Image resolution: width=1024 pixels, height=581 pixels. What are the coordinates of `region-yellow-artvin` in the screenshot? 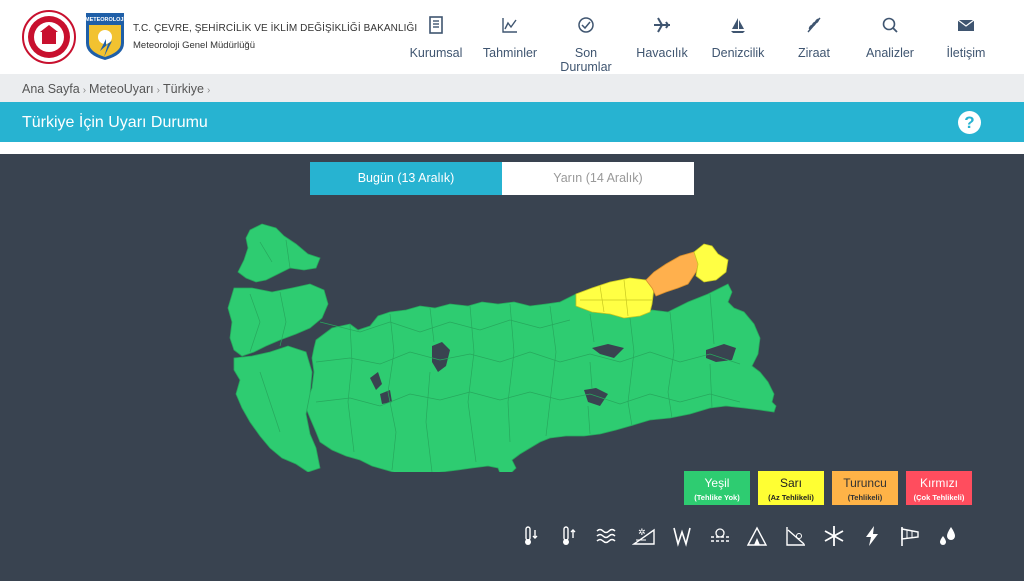 It's located at (711, 263).